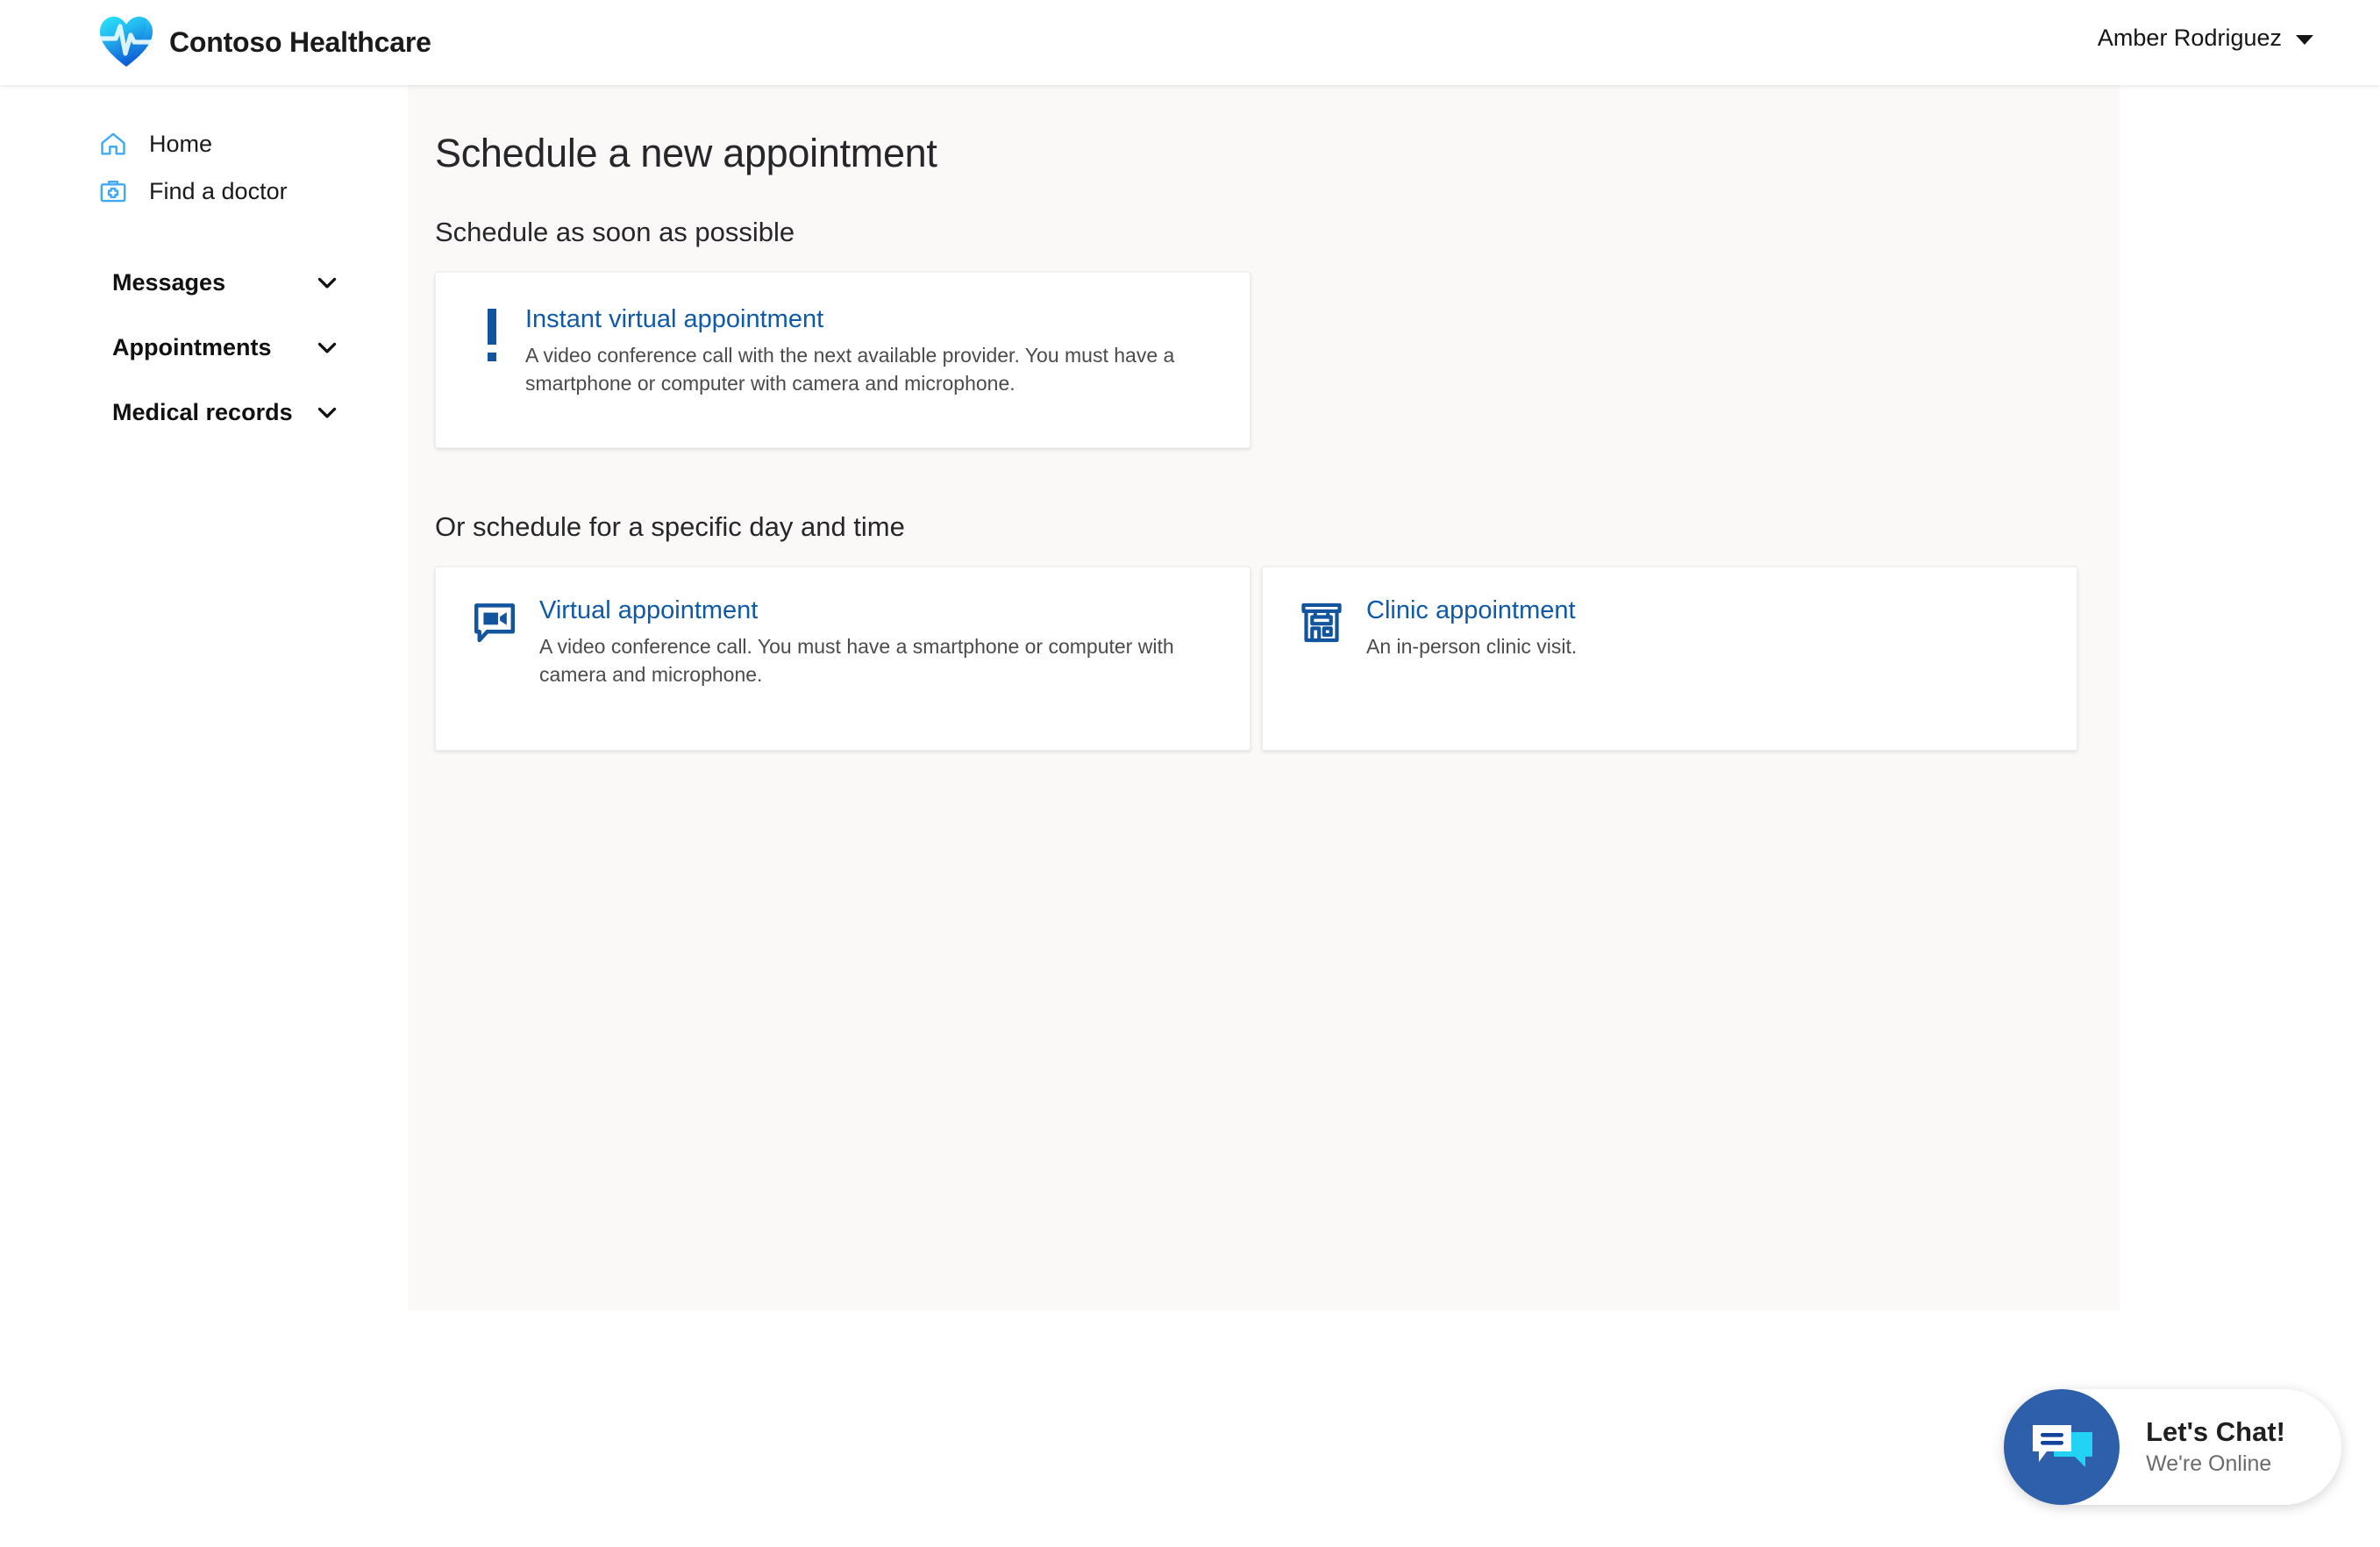 This screenshot has height=1547, width=2380. Describe the element at coordinates (670, 526) in the screenshot. I see `section-title-scheduled: Or schedule for a specific day and time` at that location.